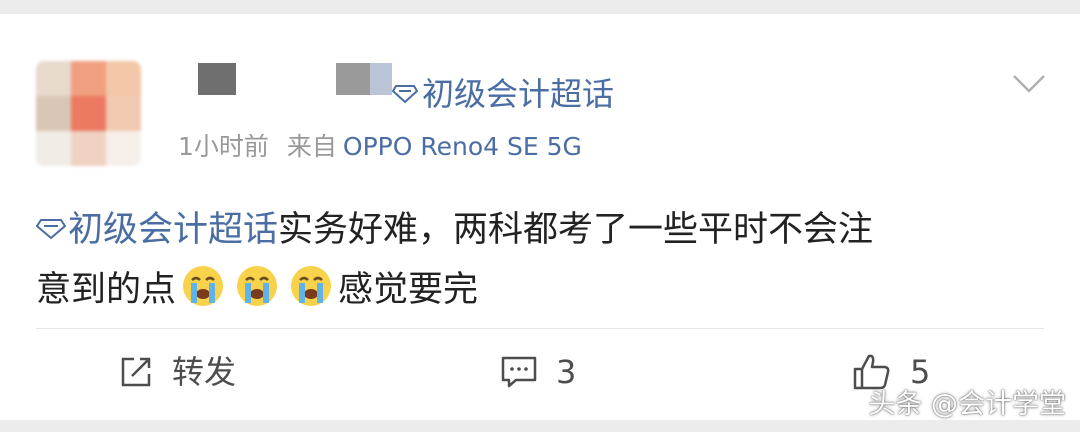 Image resolution: width=1080 pixels, height=432 pixels. What do you see at coordinates (540, 328) in the screenshot?
I see `divider` at bounding box center [540, 328].